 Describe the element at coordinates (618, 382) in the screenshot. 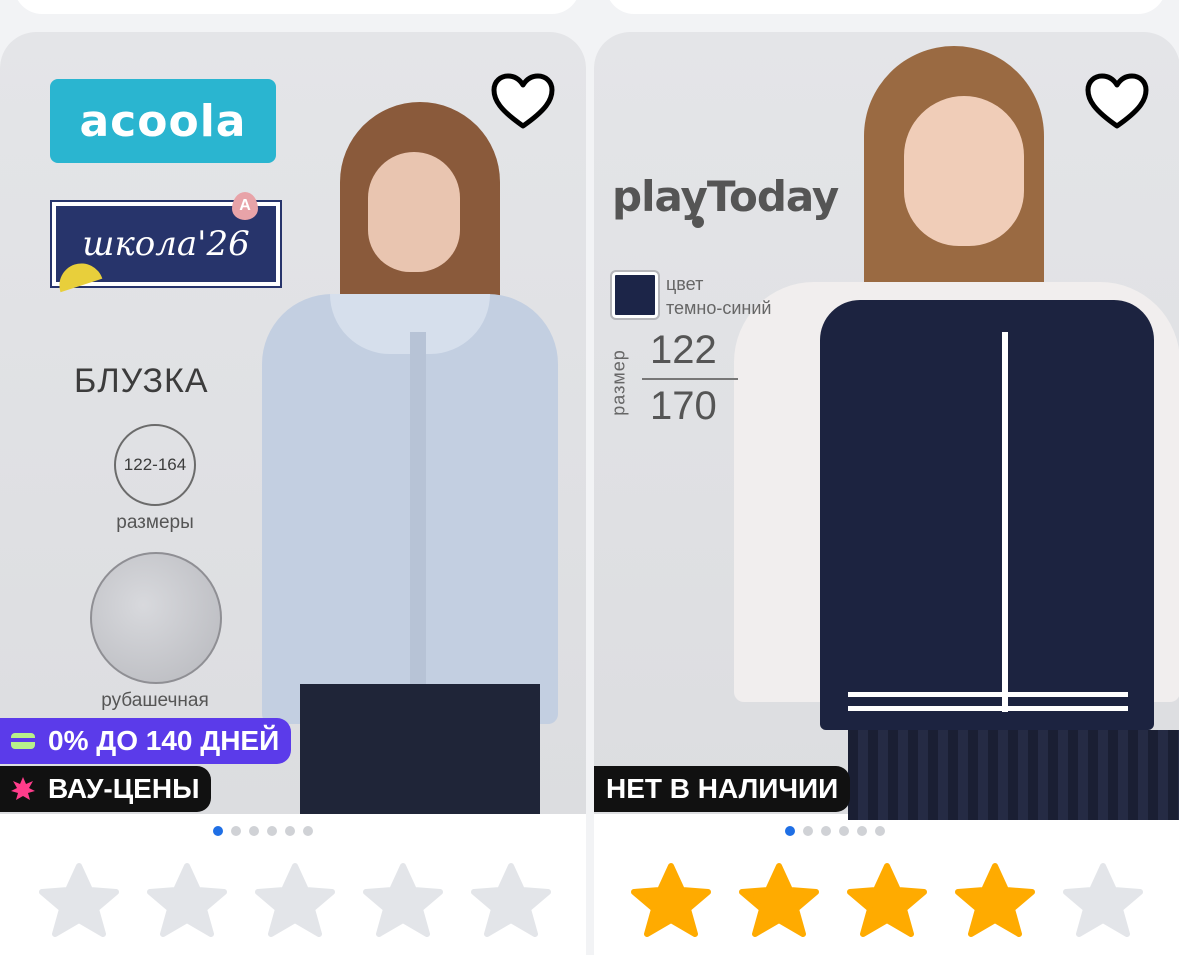

I see `size-label: размер` at that location.